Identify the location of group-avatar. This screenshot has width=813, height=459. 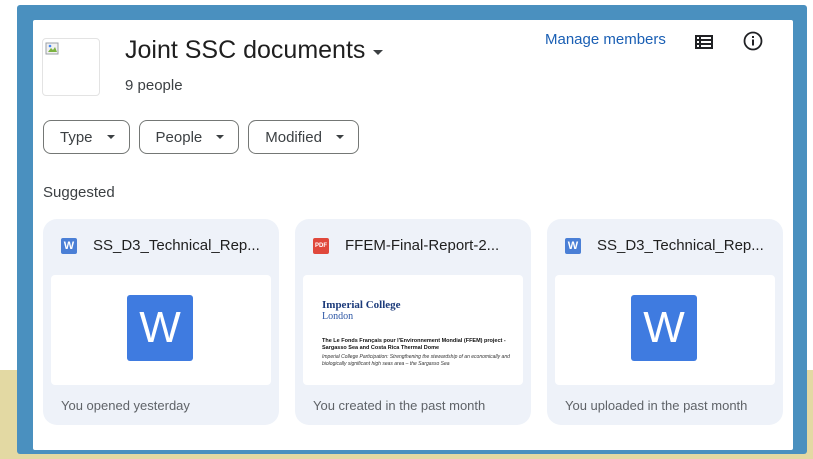
(71, 67).